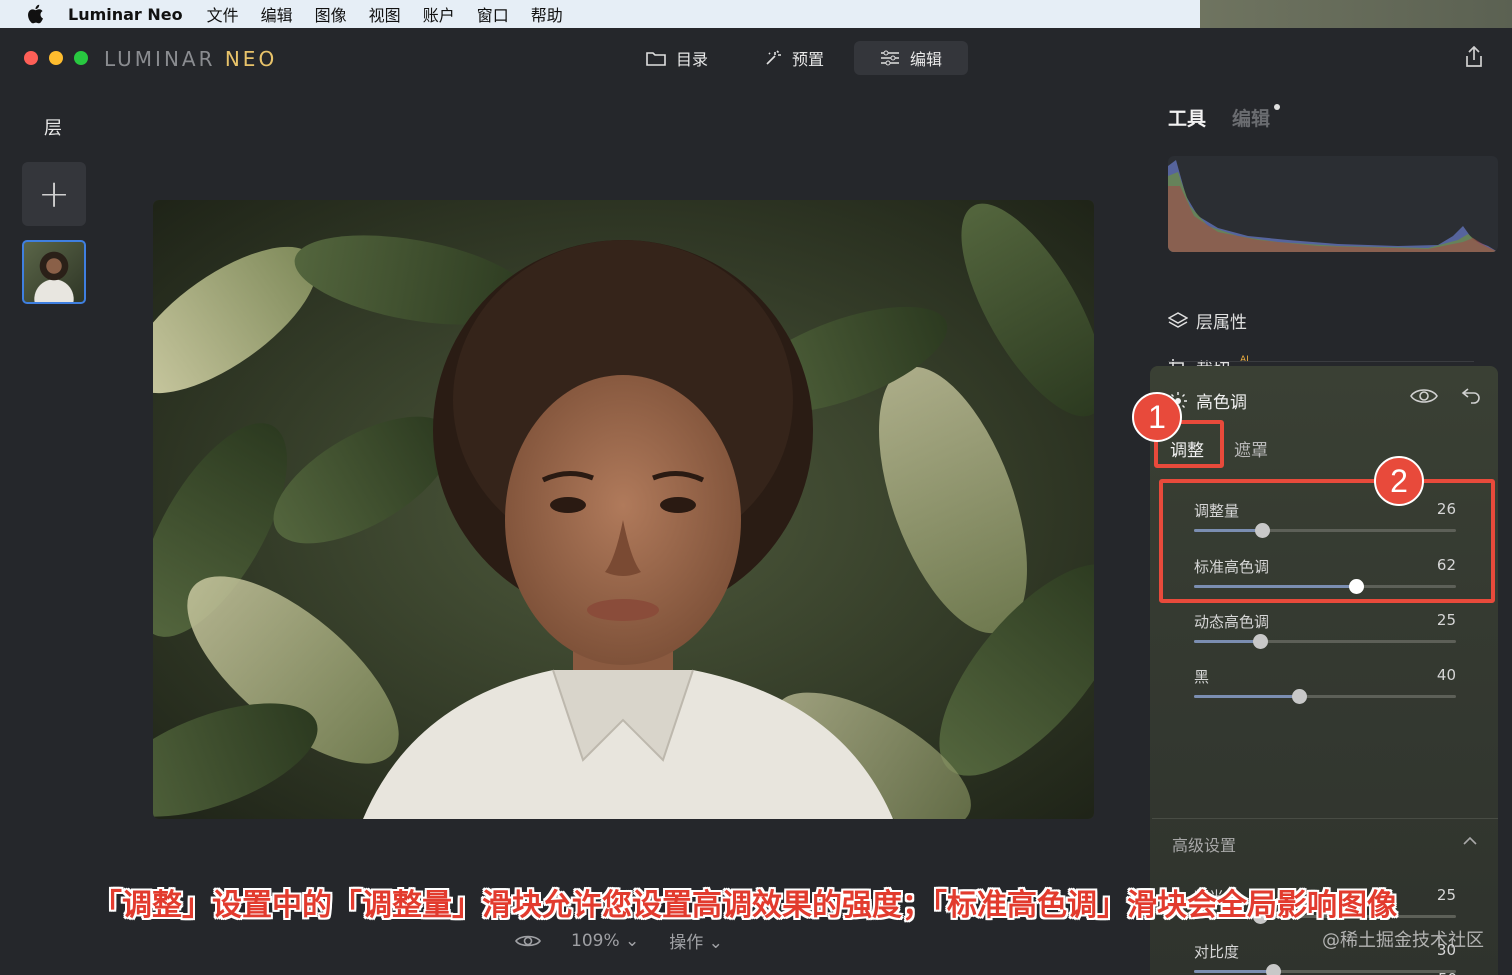 The width and height of the screenshot is (1512, 975). I want to click on advanced-settings-title: 高级设置, so click(1204, 844).